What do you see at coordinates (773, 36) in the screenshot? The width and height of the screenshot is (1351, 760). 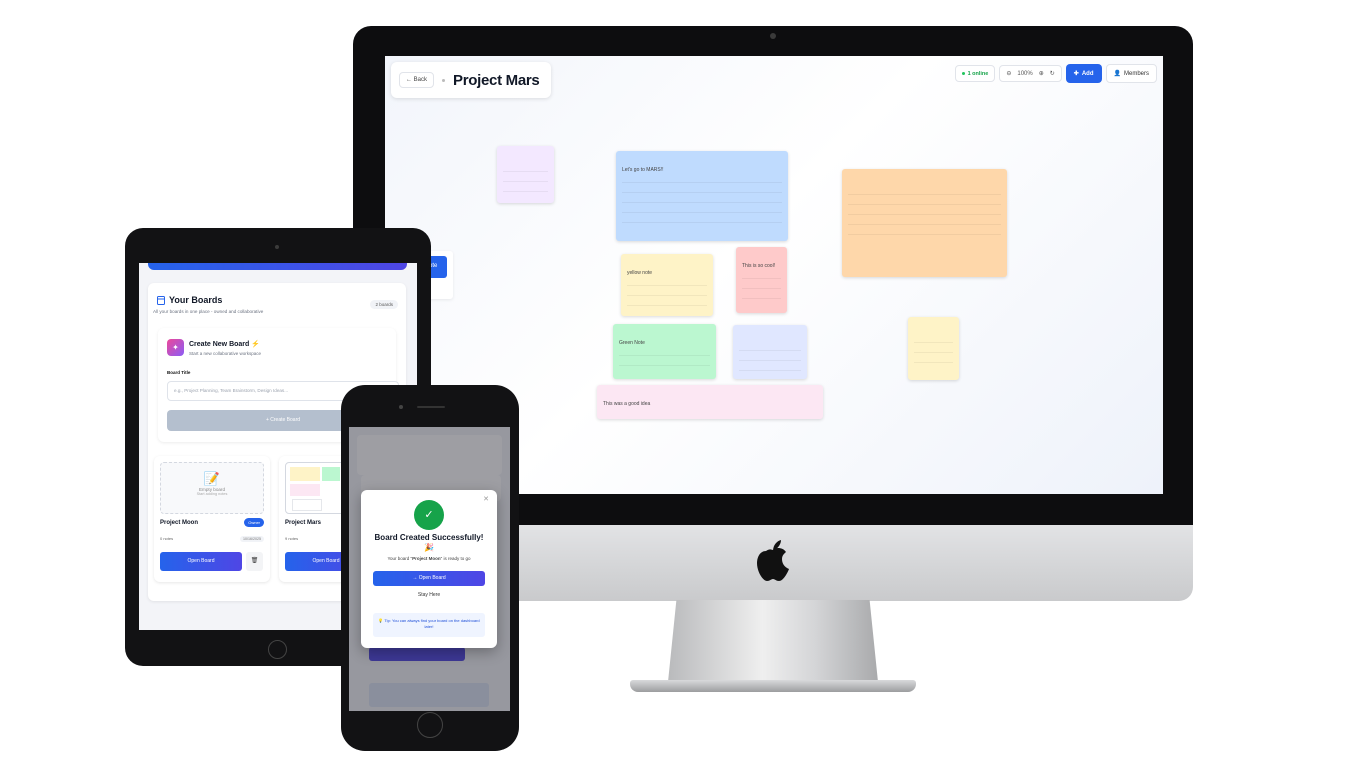 I see `imac-camera` at bounding box center [773, 36].